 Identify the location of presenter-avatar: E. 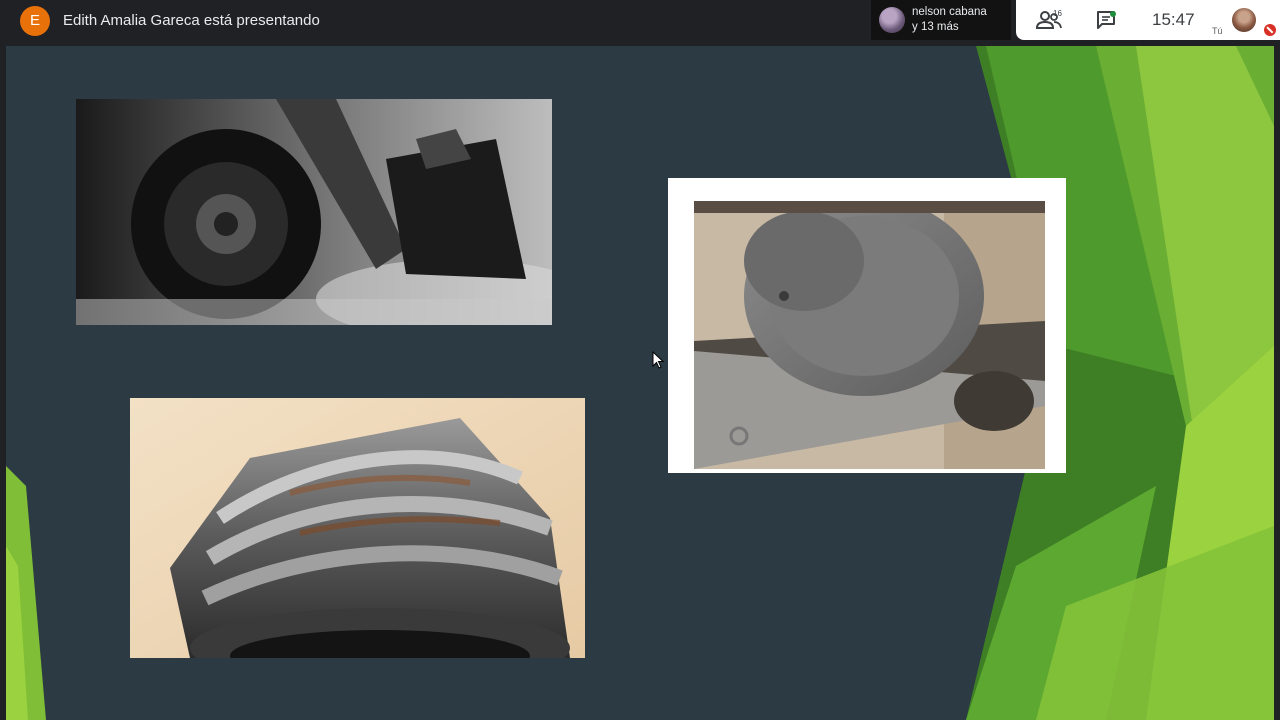
(35, 21).